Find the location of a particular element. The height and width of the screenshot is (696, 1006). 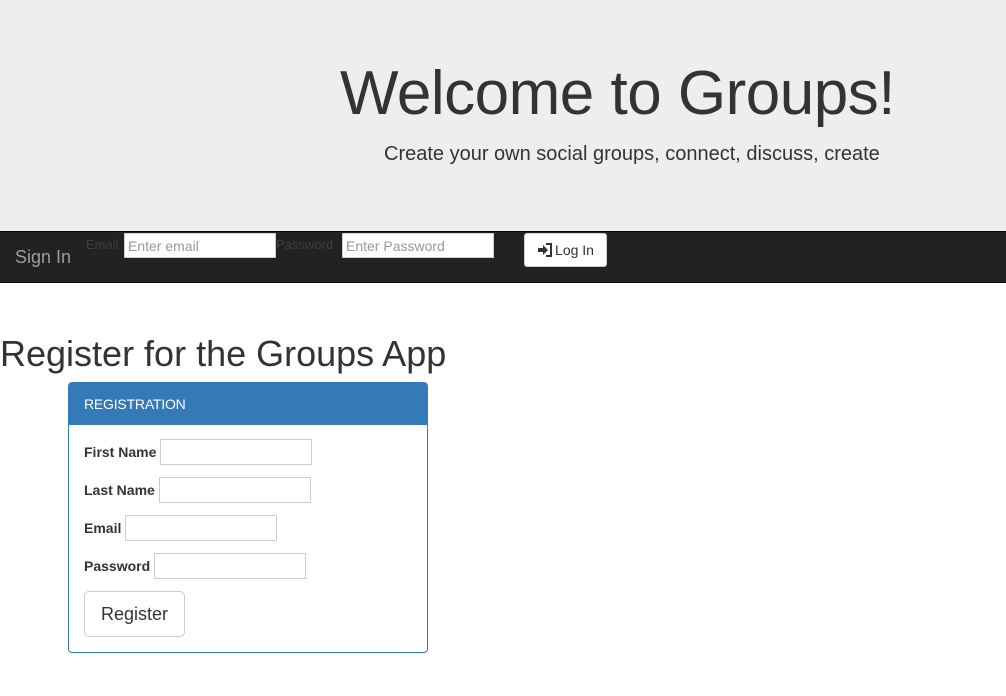

register-heading: Register for the Groups App is located at coordinates (223, 353).